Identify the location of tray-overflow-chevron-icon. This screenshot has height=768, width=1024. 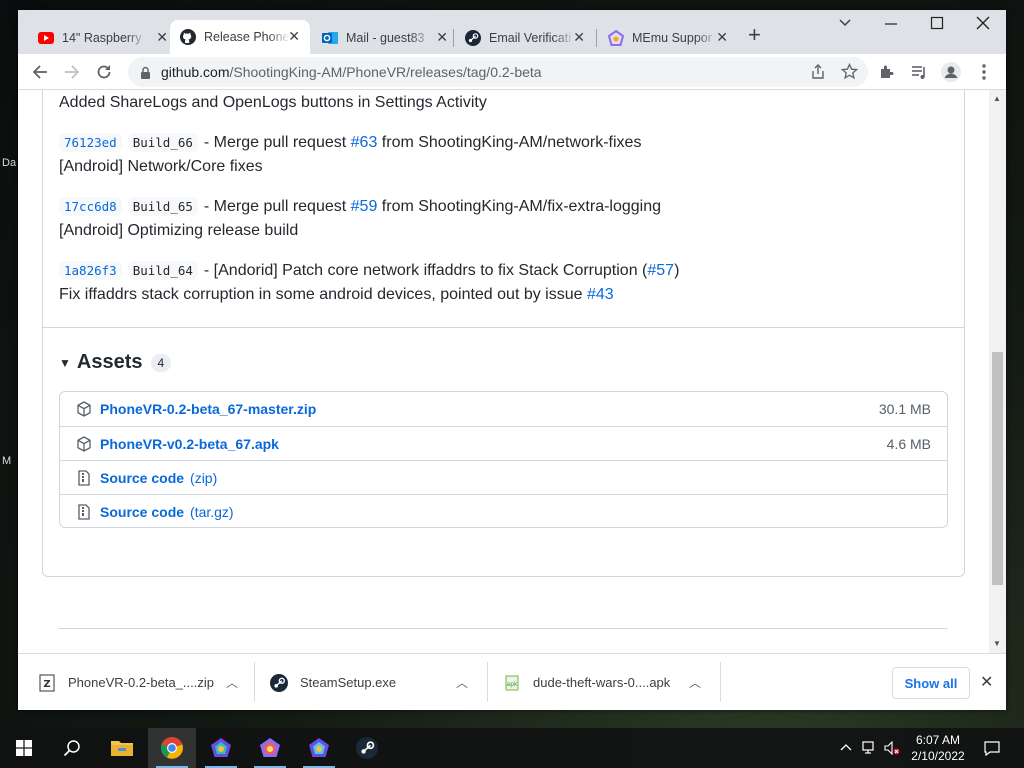
(846, 748).